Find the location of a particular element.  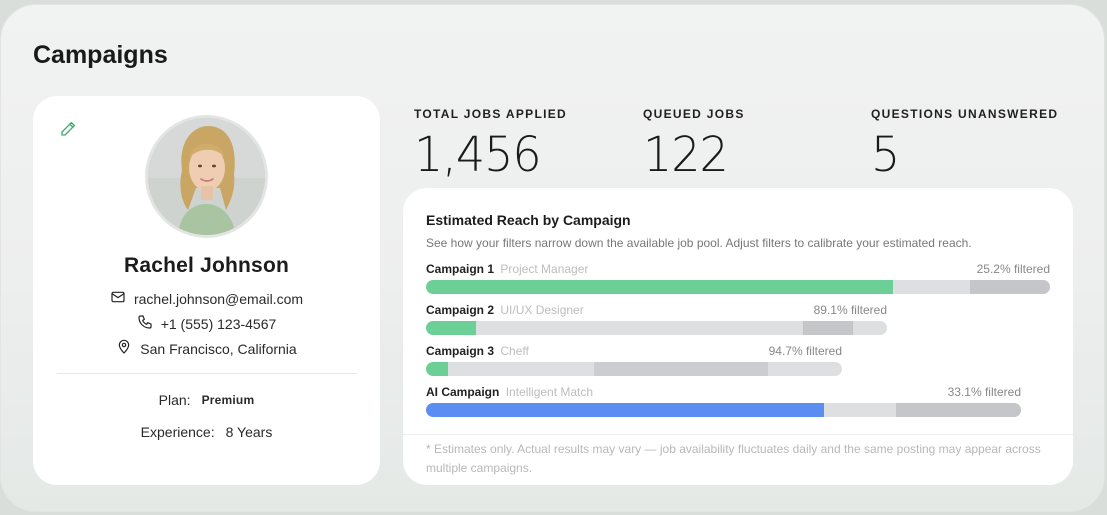

campaign-role: UI/UX Designer is located at coordinates (542, 310).